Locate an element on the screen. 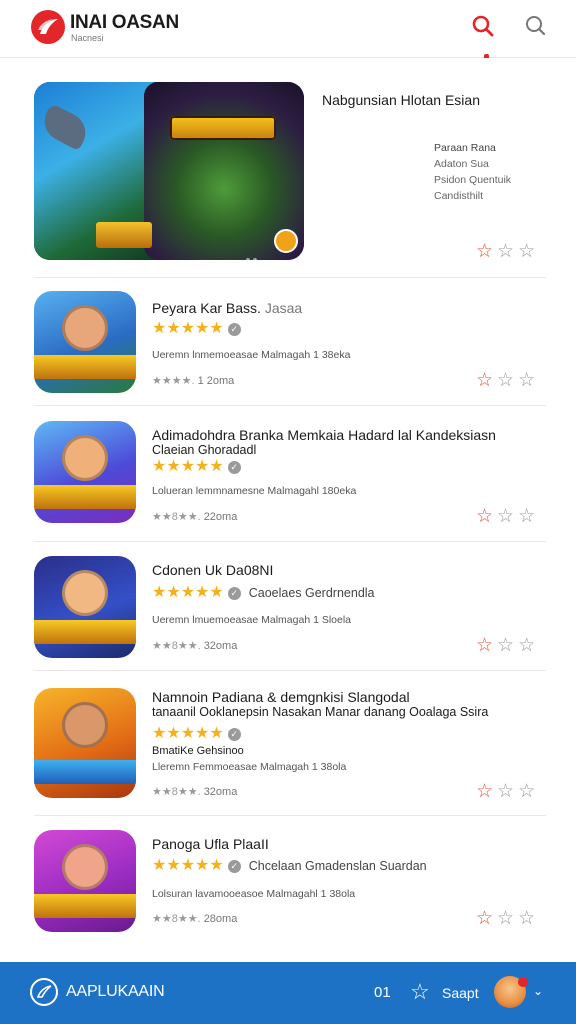  app-size: ★★★★. 1 2oma is located at coordinates (193, 380).